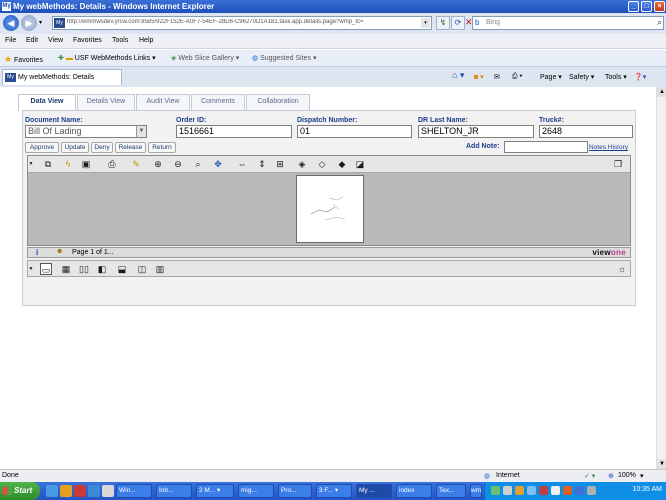  What do you see at coordinates (568, 23) in the screenshot?
I see `search-box: b Bing ⌕` at bounding box center [568, 23].